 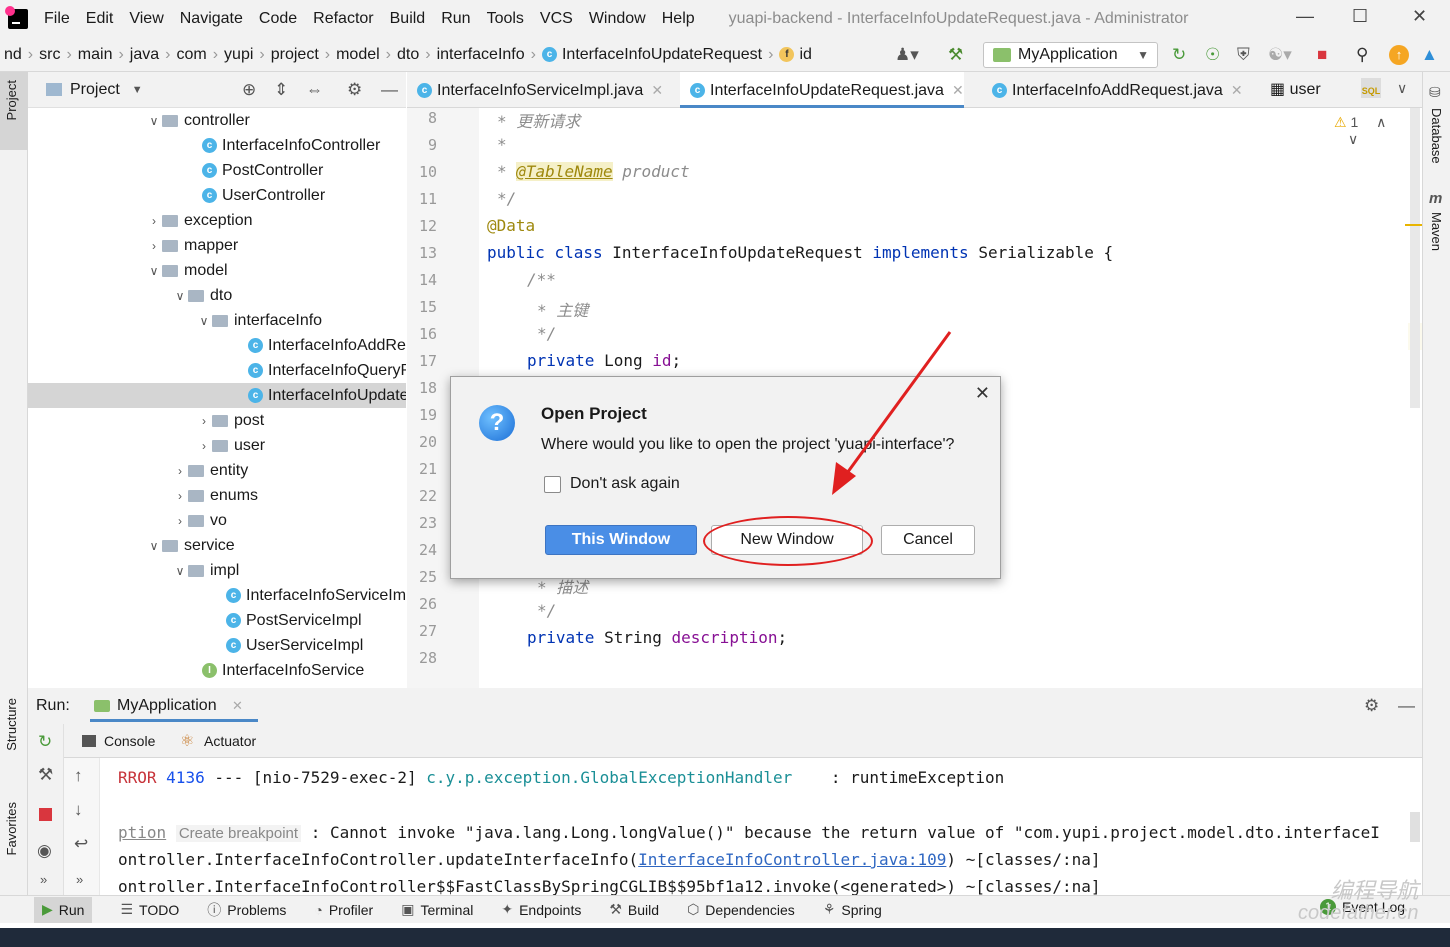 What do you see at coordinates (246, 910) in the screenshot?
I see `tool-tab-problems: ⓘ Problems` at bounding box center [246, 910].